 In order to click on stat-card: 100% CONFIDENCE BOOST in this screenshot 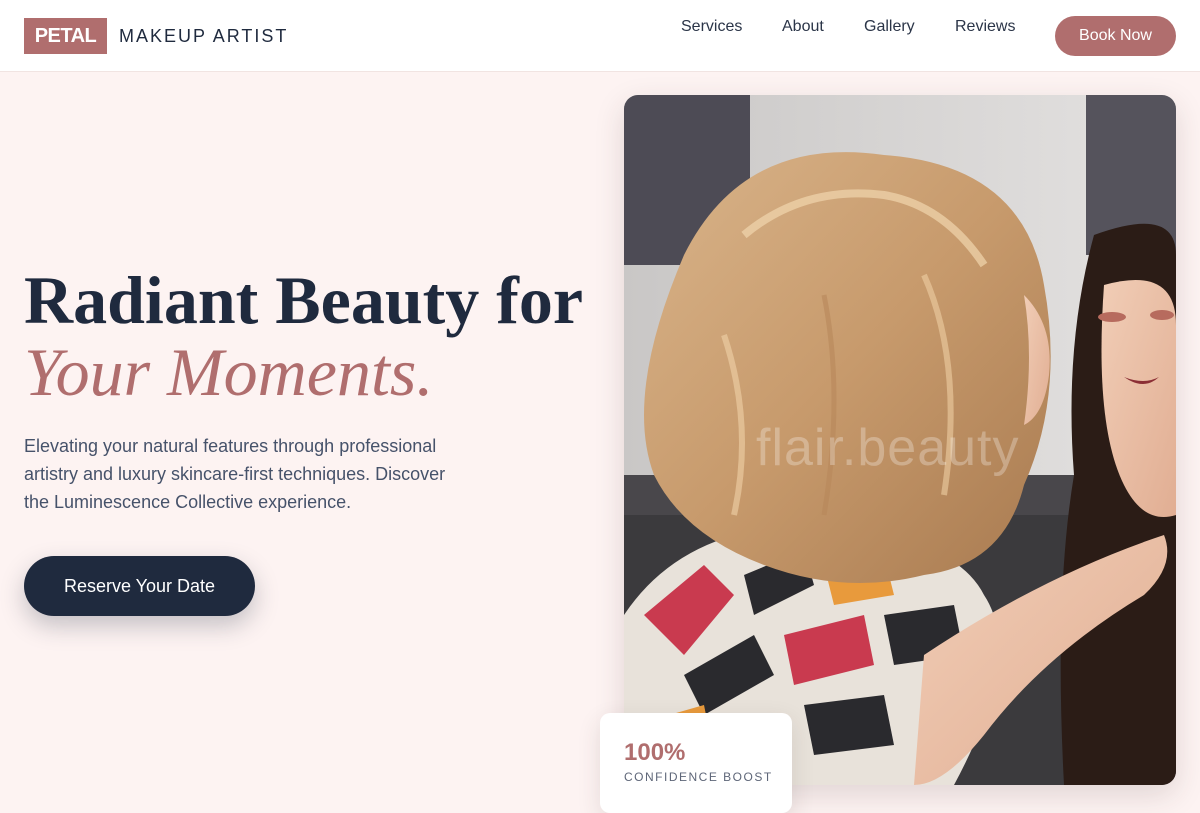, I will do `click(696, 763)`.